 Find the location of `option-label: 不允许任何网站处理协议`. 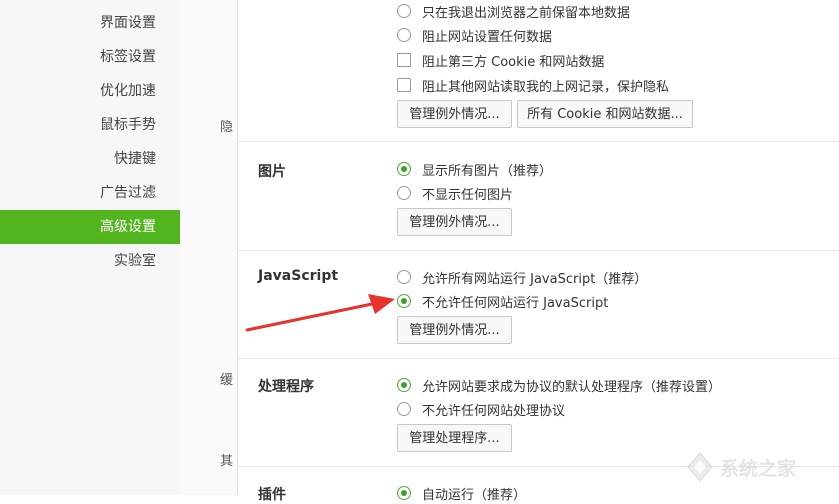

option-label: 不允许任何网站处理协议 is located at coordinates (494, 411).